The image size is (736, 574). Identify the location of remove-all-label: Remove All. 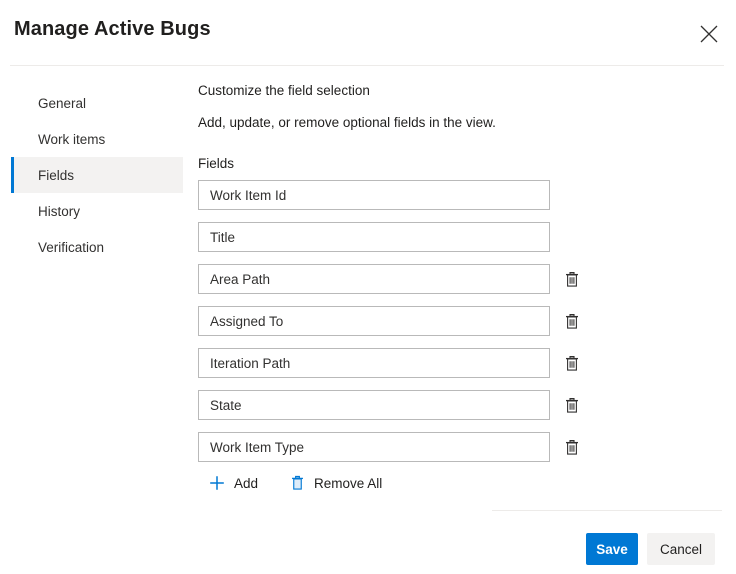
(348, 483).